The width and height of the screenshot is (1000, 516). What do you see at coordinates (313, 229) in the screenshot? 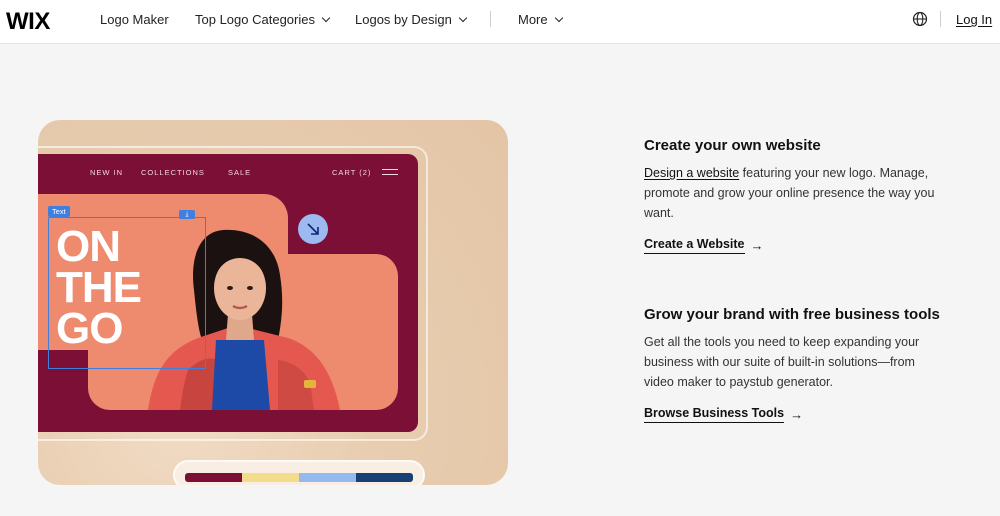
I see `arrow-circle-icon` at bounding box center [313, 229].